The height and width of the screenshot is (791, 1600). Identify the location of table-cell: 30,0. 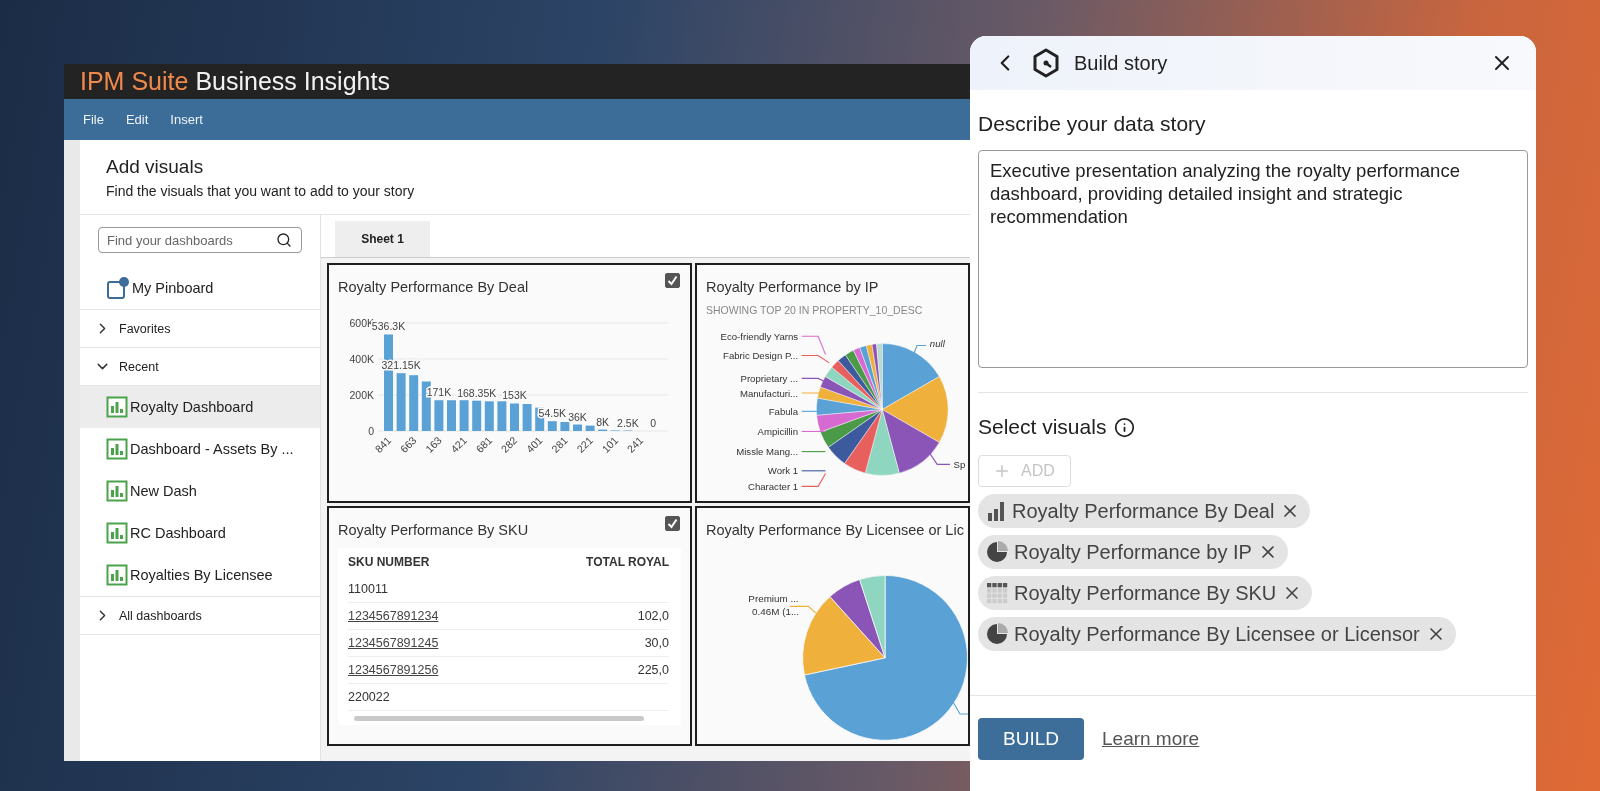
(656, 643).